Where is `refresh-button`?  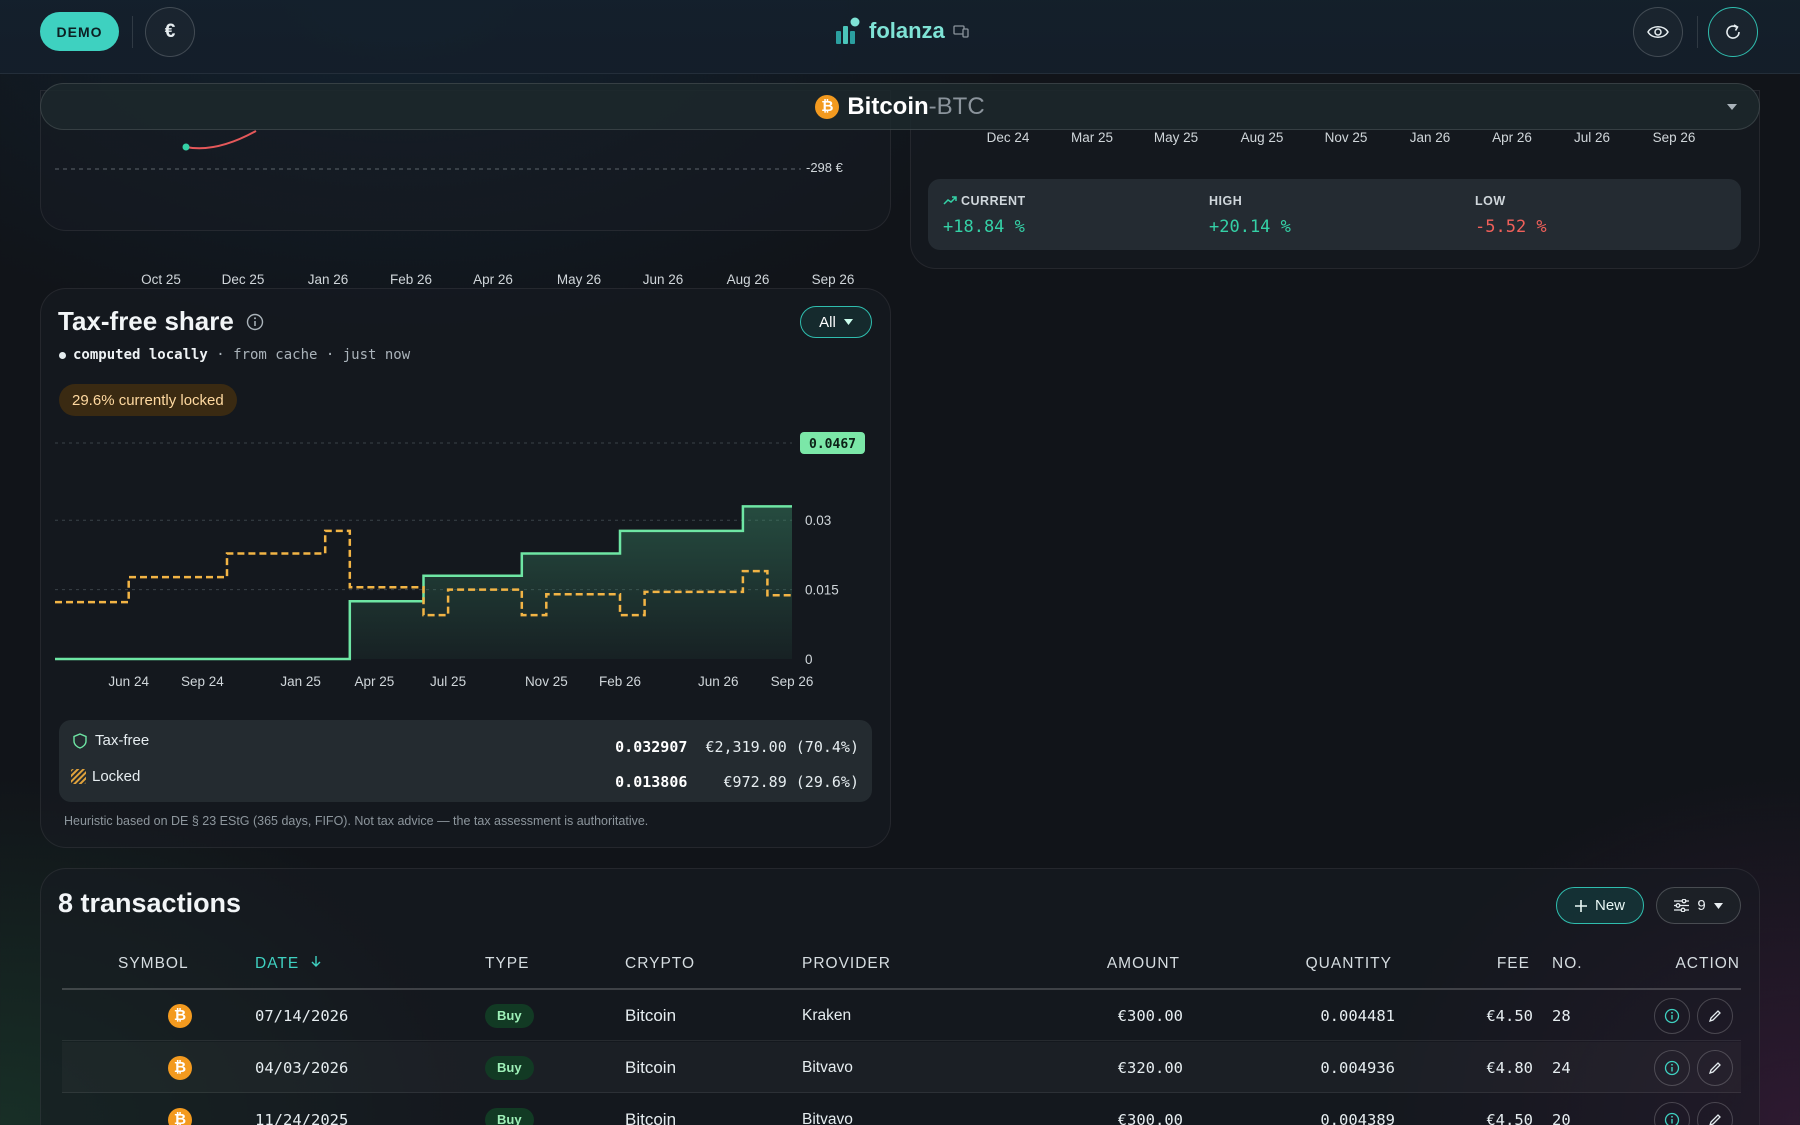
refresh-button is located at coordinates (1733, 32).